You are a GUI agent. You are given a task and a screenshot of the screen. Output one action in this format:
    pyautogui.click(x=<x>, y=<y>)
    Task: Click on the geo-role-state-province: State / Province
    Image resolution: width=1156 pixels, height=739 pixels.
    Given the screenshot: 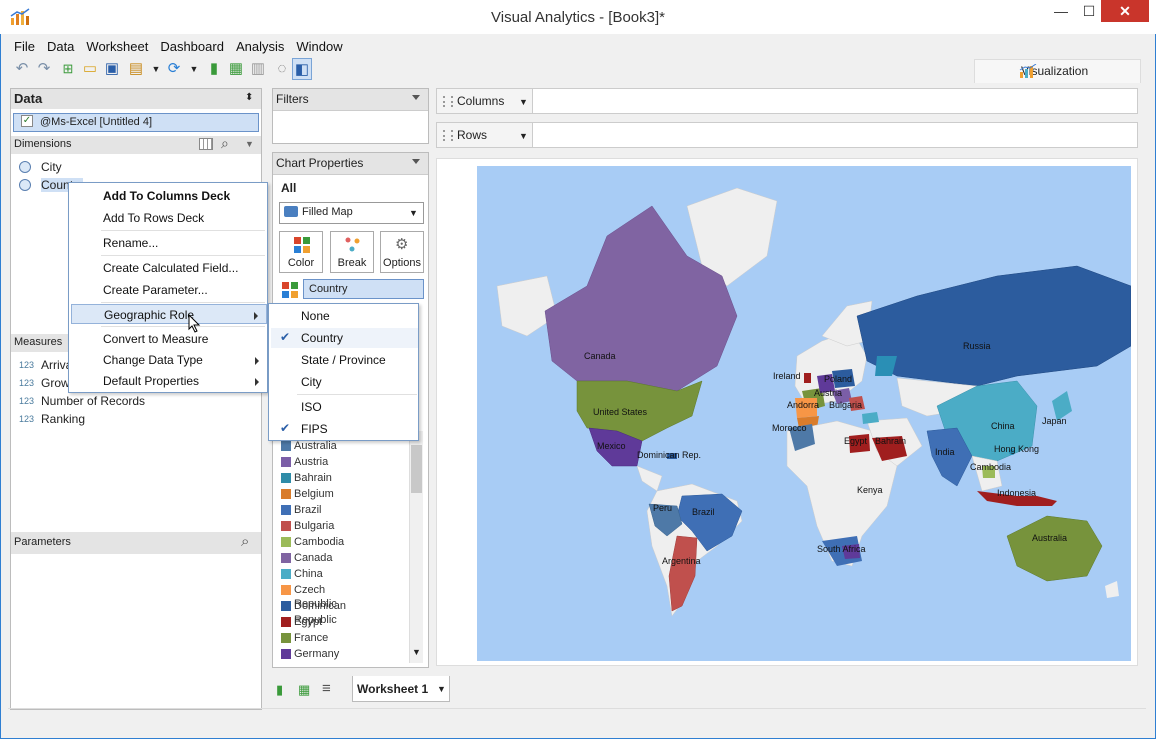 What is the action you would take?
    pyautogui.click(x=344, y=360)
    